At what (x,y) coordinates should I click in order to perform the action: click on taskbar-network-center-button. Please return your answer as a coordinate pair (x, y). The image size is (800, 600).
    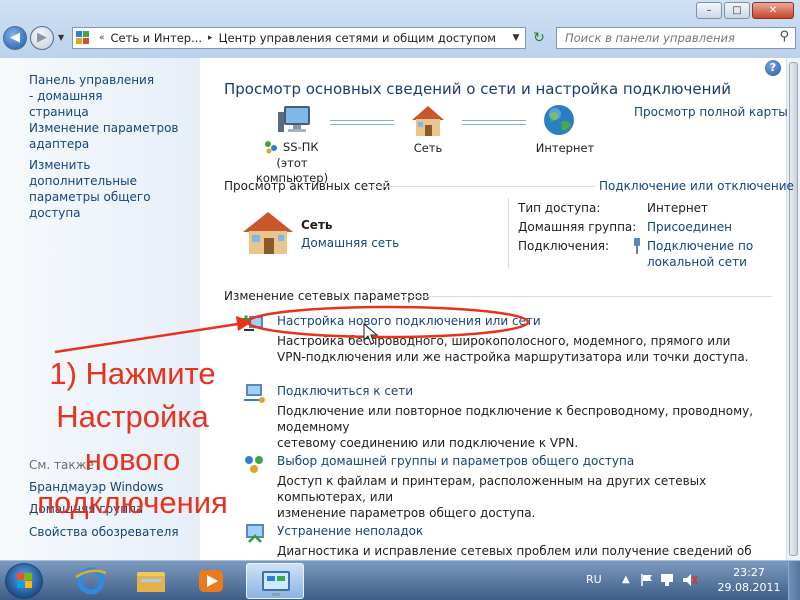
    Looking at the image, I should click on (275, 581).